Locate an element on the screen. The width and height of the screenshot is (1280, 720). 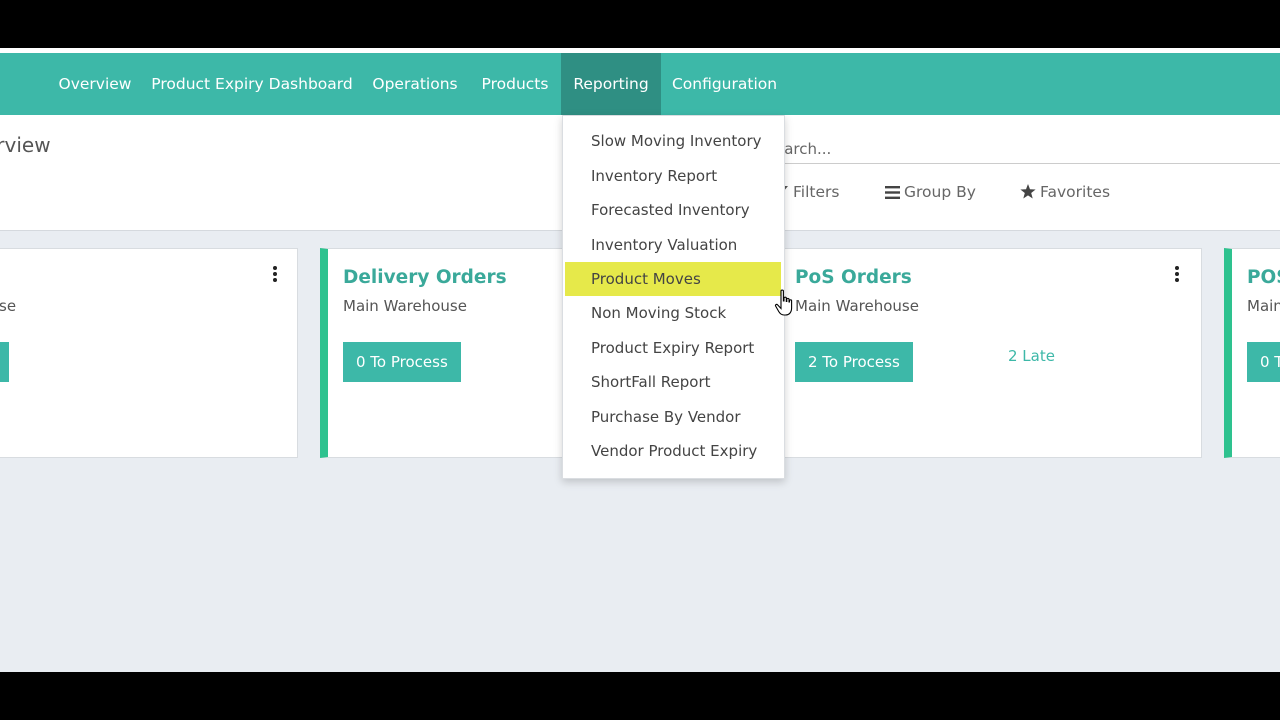
menu-item-product-expiry-report: Product Expiry Report is located at coordinates (673, 348).